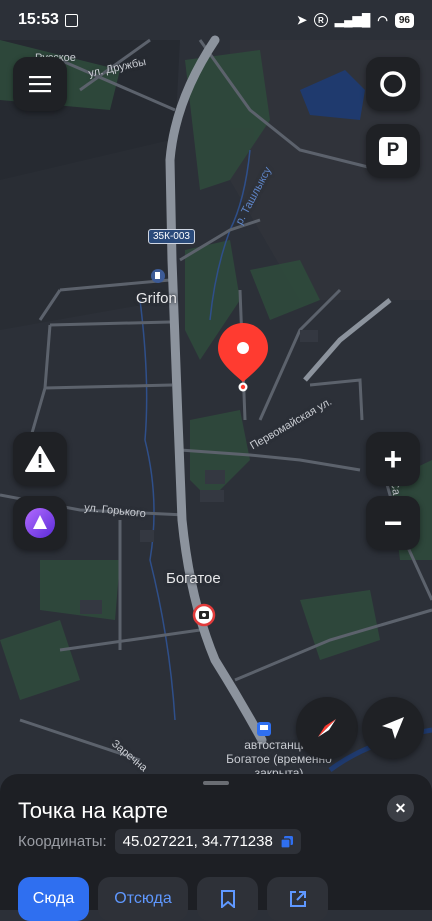 The width and height of the screenshot is (432, 921). What do you see at coordinates (301, 20) in the screenshot?
I see `location-arrow-icon: ➤` at bounding box center [301, 20].